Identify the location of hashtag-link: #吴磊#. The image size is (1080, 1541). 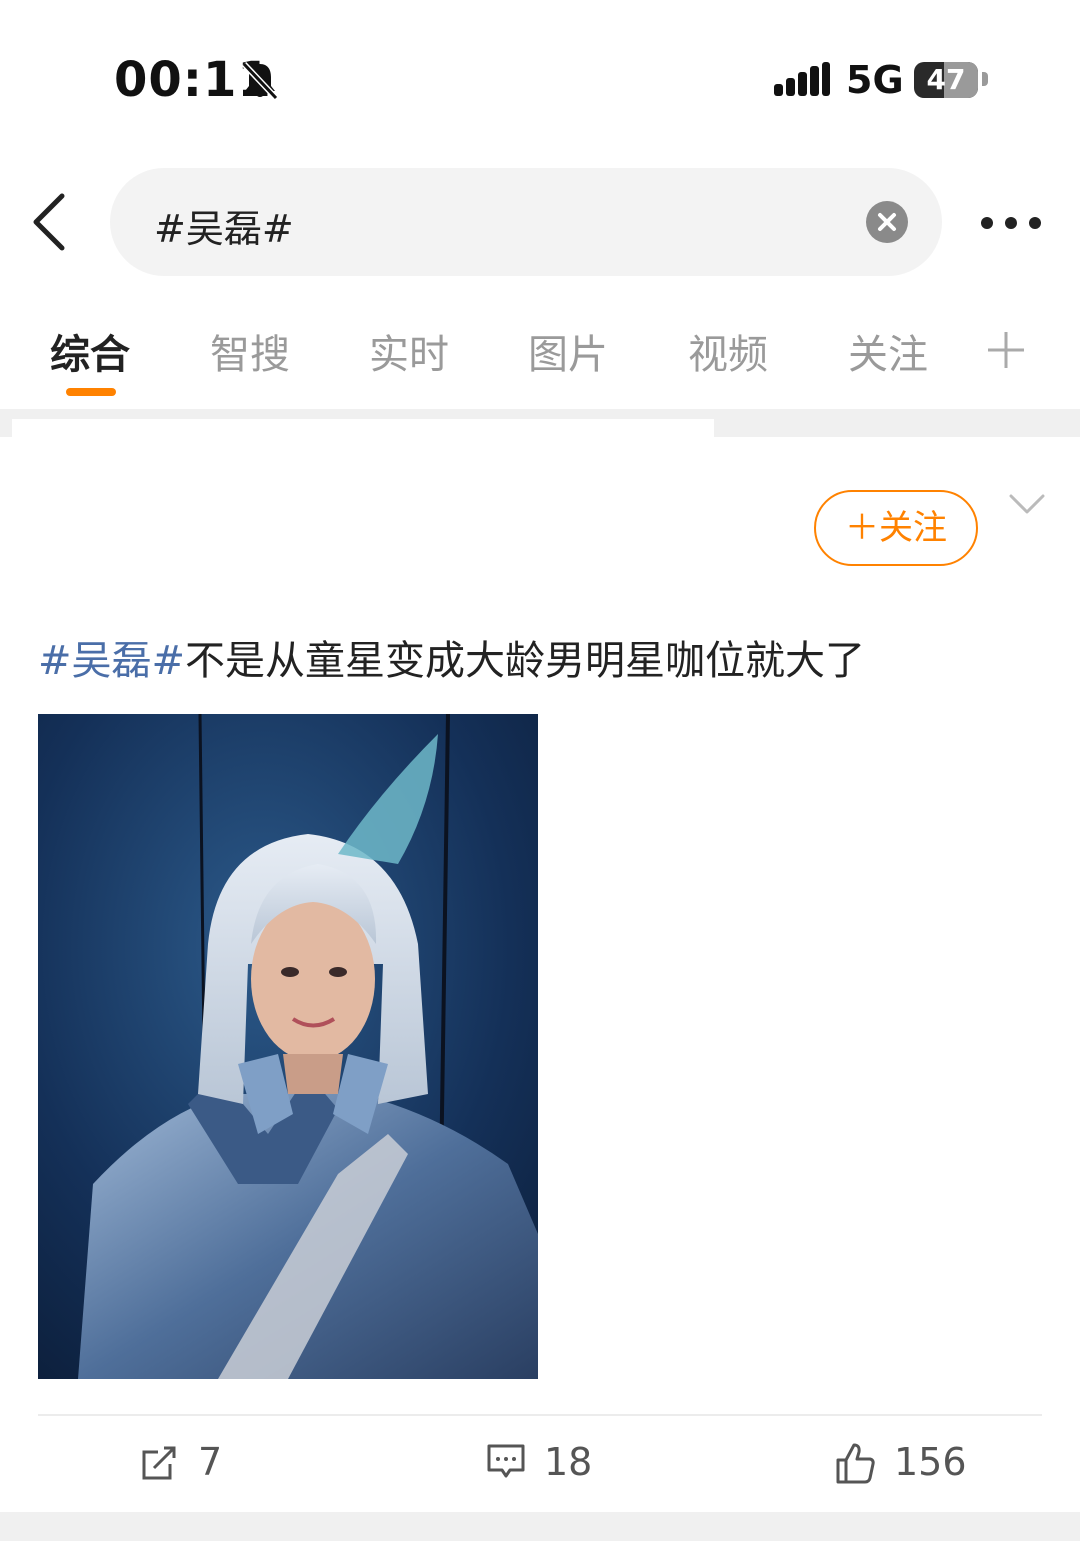
(111, 661).